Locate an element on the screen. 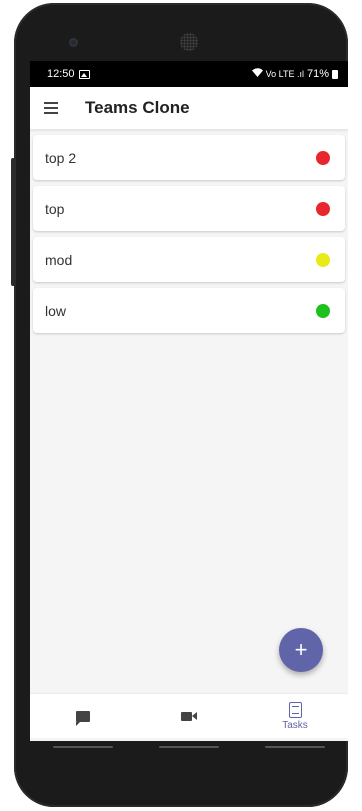 This screenshot has height=811, width=362. chat-icon is located at coordinates (83, 718).